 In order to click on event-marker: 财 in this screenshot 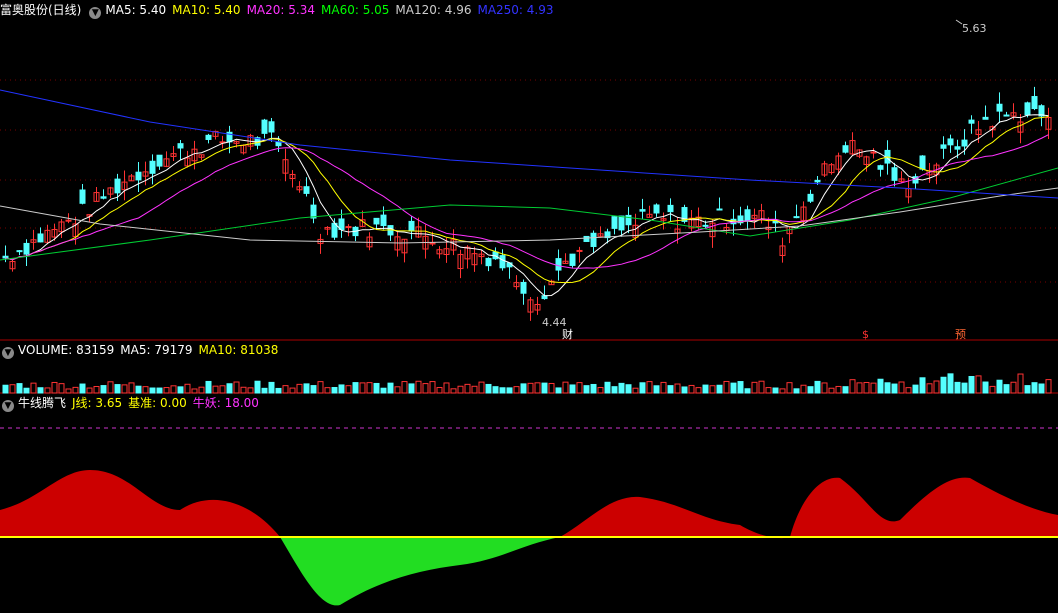, I will do `click(567, 334)`.